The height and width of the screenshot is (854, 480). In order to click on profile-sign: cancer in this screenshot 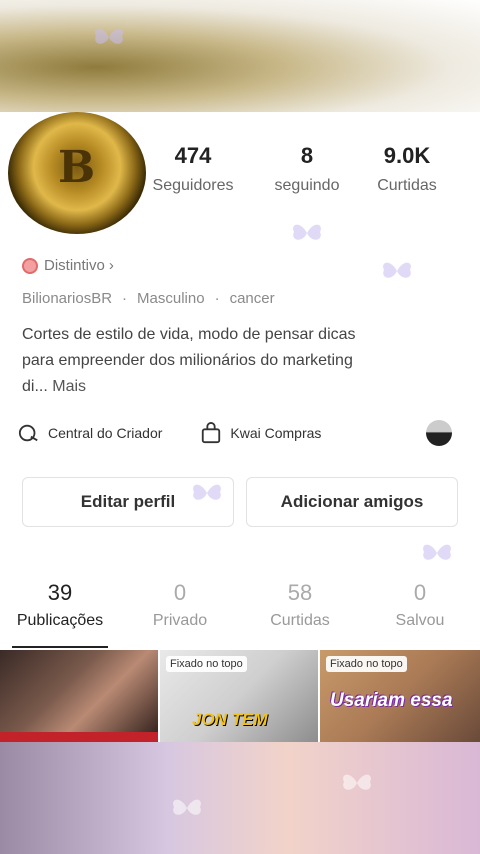, I will do `click(252, 298)`.